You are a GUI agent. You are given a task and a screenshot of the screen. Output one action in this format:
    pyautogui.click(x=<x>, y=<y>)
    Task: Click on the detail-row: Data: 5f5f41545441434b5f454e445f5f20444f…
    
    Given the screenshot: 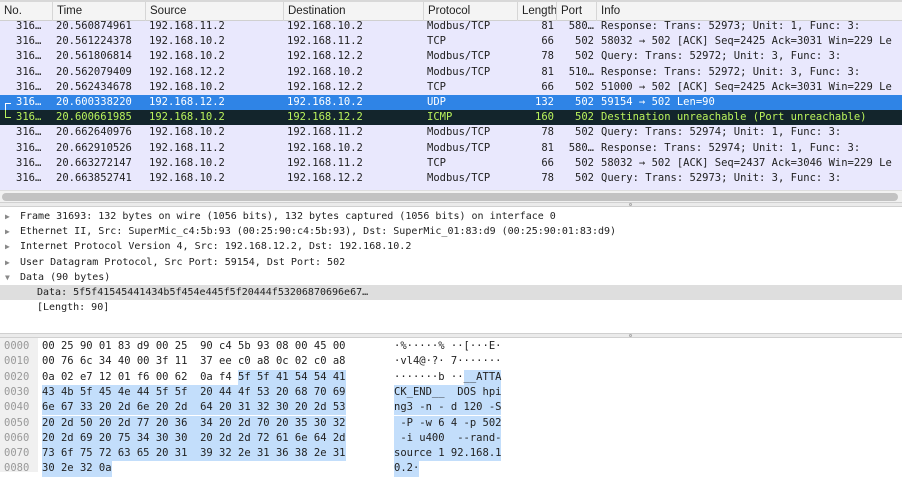 What is the action you would take?
    pyautogui.click(x=451, y=293)
    